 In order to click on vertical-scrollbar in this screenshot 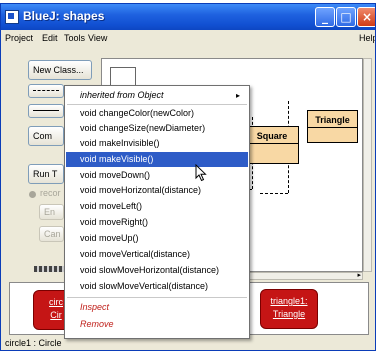, I will do `click(367, 165)`.